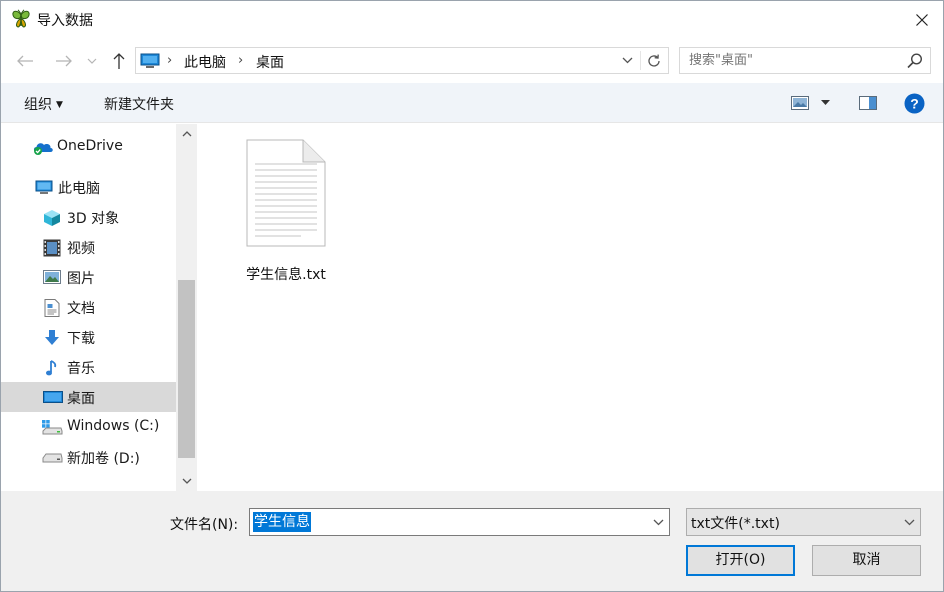 This screenshot has width=944, height=592. What do you see at coordinates (52, 217) in the screenshot?
I see `3d-objects-icon` at bounding box center [52, 217].